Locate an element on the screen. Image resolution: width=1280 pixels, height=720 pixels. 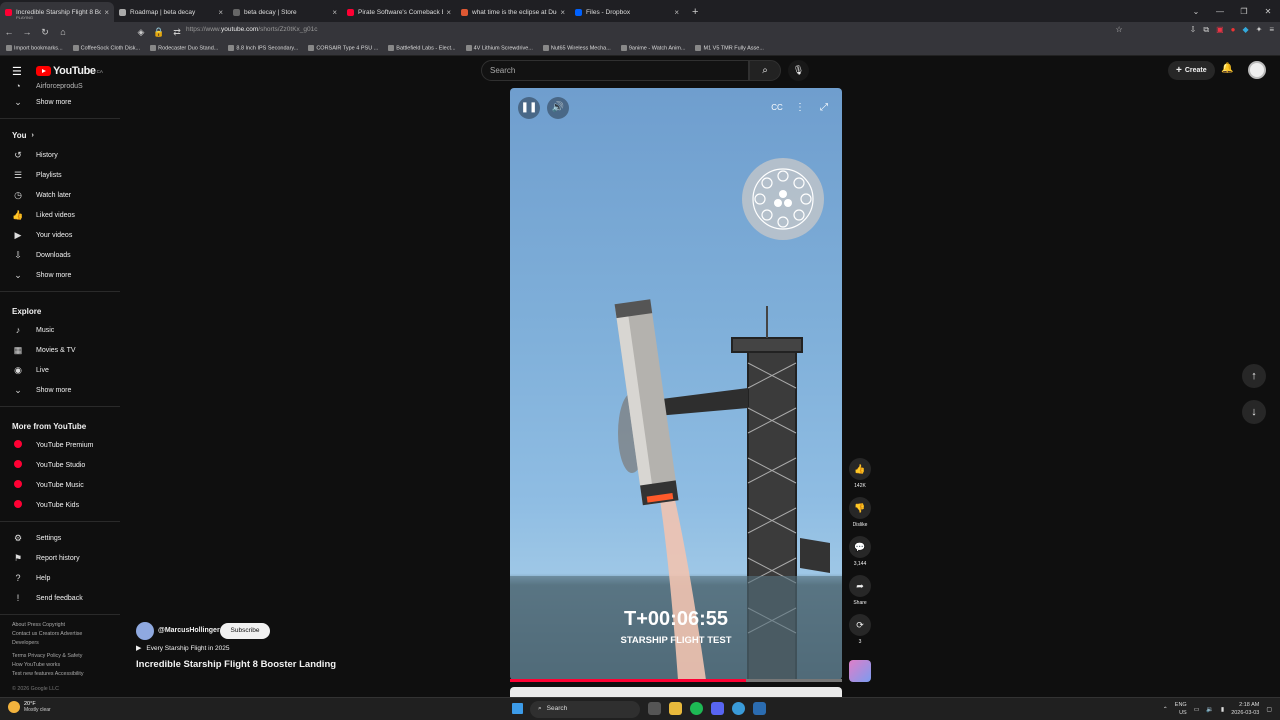
maximize-button: ❐ is located at coordinates (1244, 11).